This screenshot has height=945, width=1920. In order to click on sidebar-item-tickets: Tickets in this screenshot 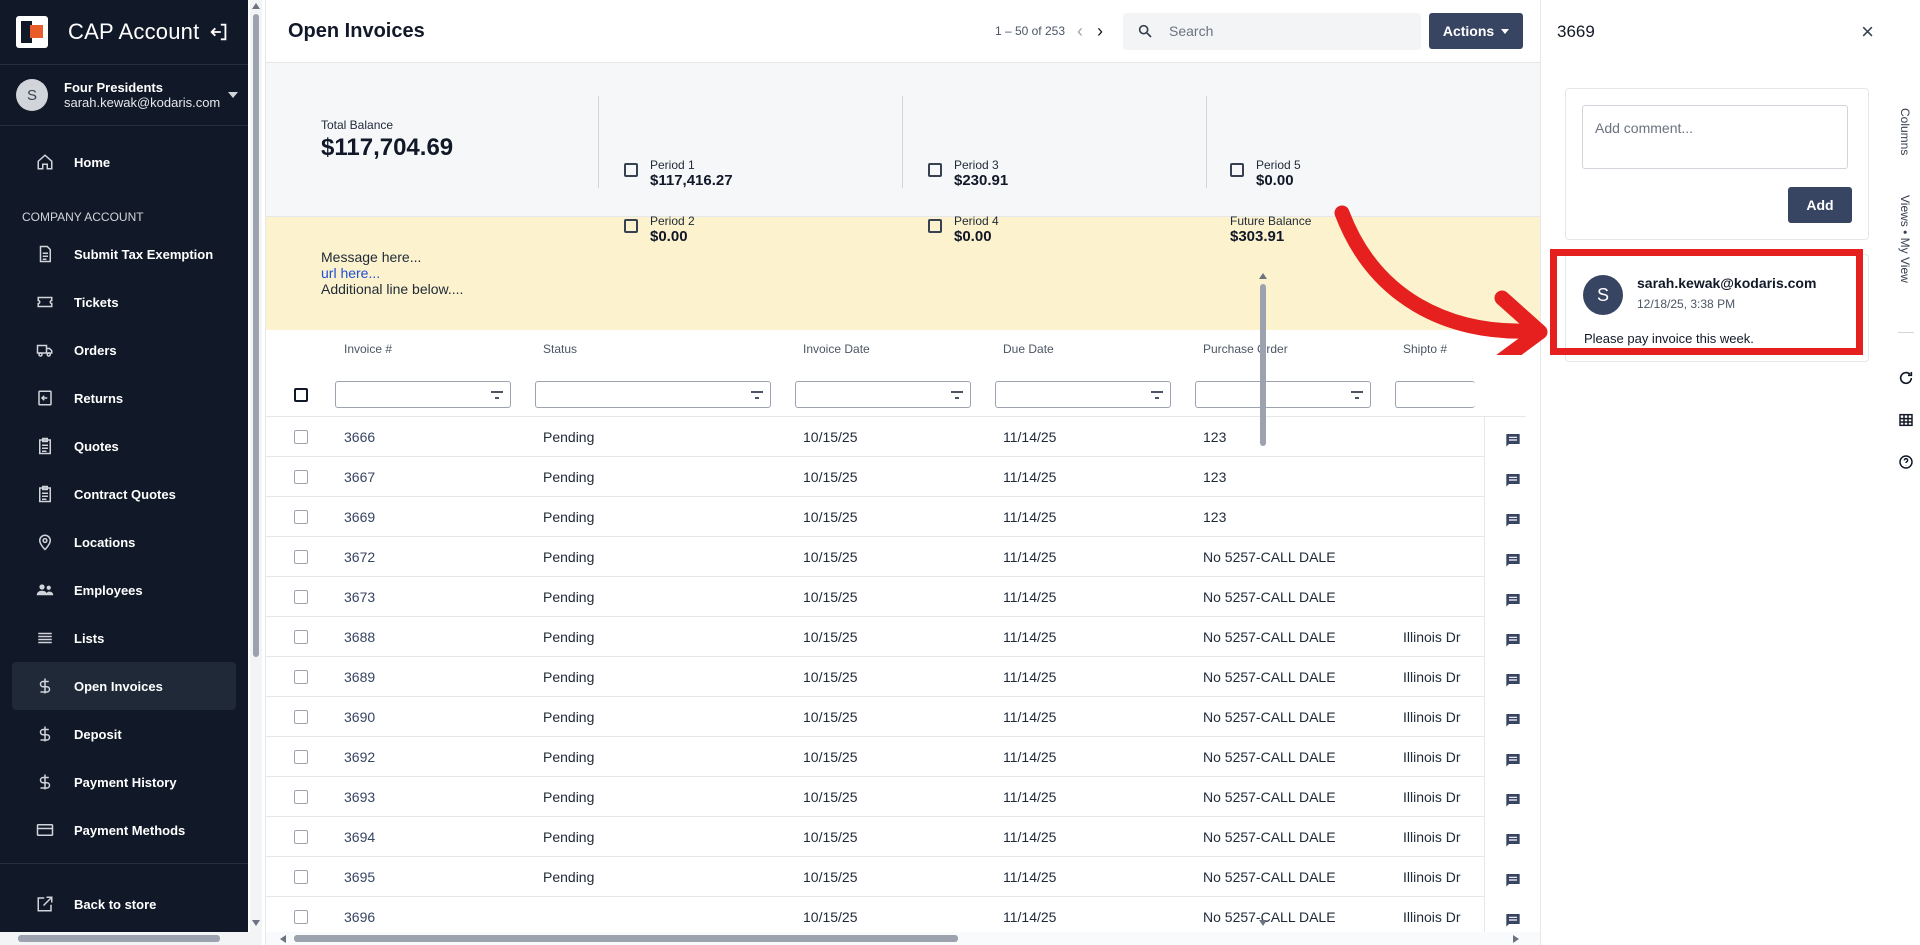, I will do `click(124, 302)`.